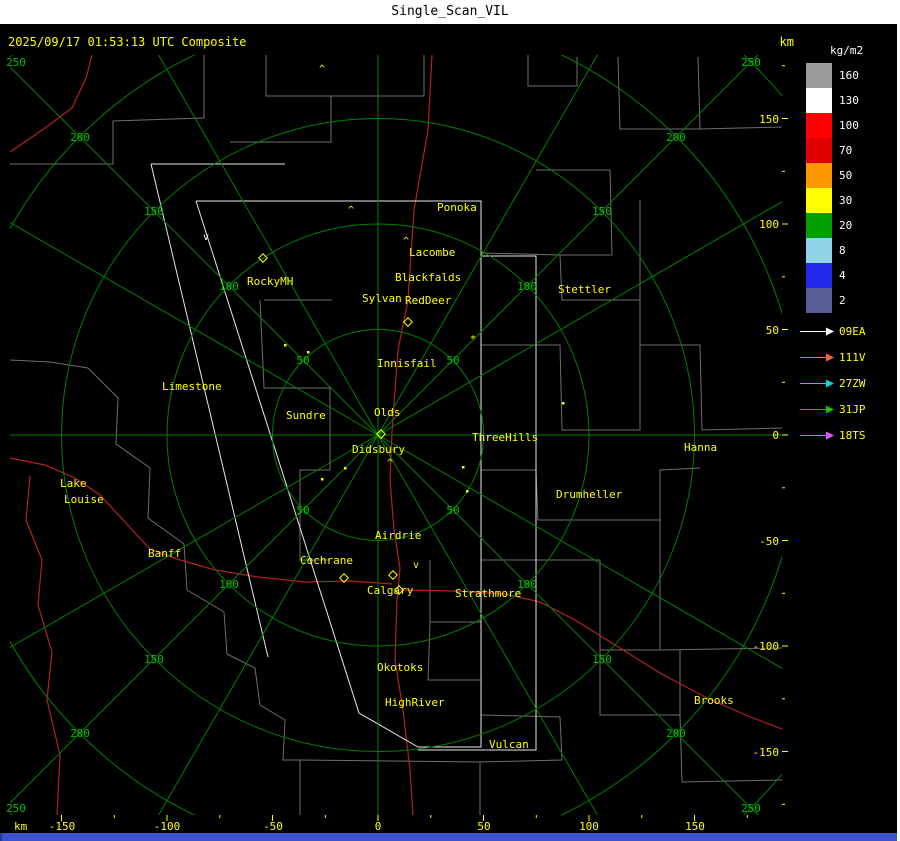 This screenshot has height=841, width=900. Describe the element at coordinates (848, 100) in the screenshot. I see `legend-entry: 130` at that location.